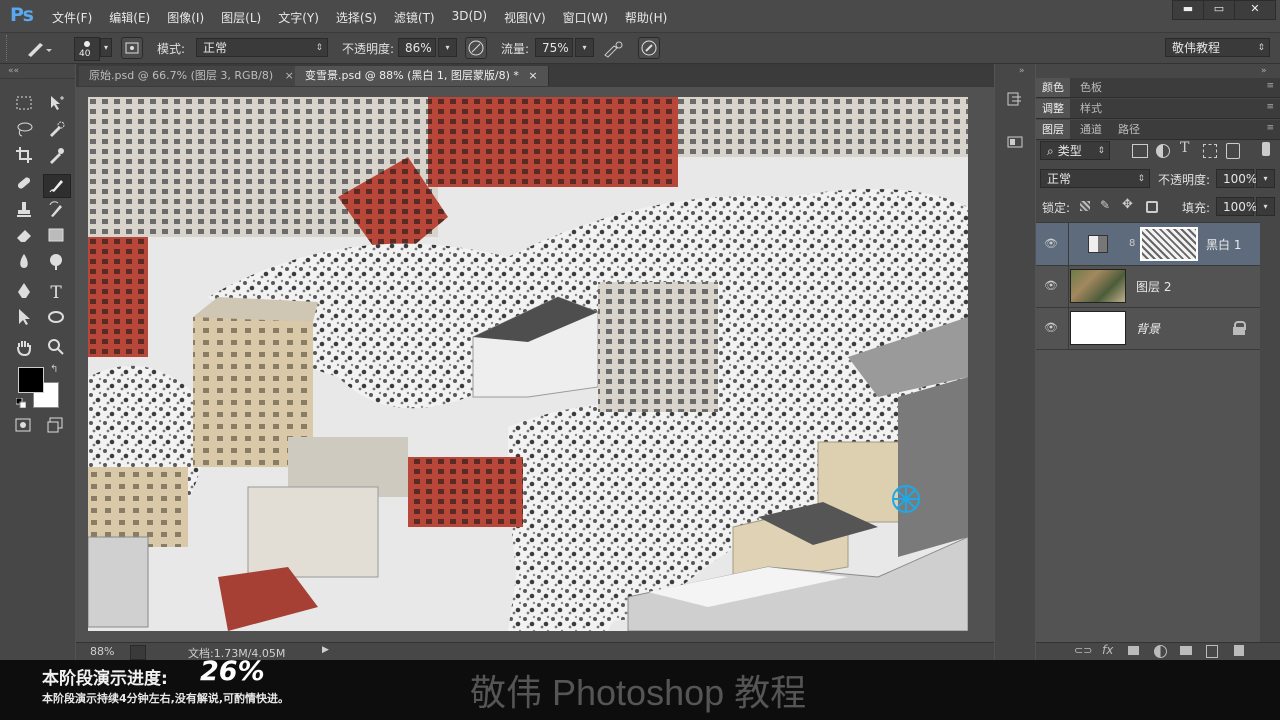  What do you see at coordinates (1053, 108) in the screenshot?
I see `tab-adjustments: 调整` at bounding box center [1053, 108].